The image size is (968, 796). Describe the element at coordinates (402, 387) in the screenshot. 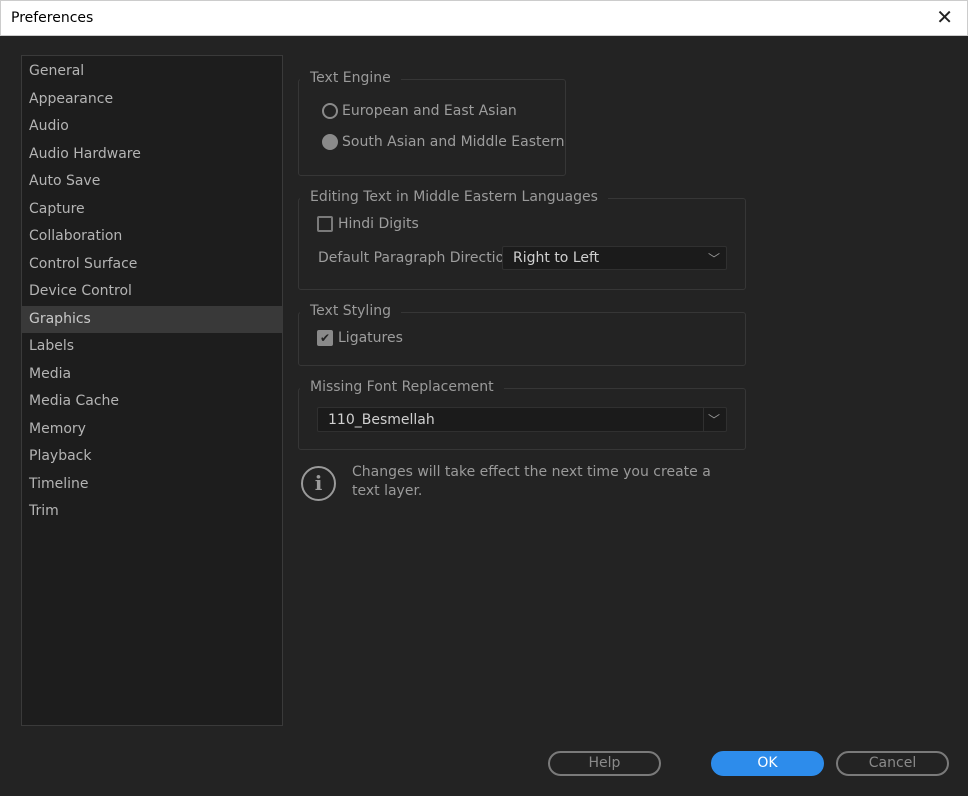

I see `missing-font-legend: Missing Font Replacement` at that location.